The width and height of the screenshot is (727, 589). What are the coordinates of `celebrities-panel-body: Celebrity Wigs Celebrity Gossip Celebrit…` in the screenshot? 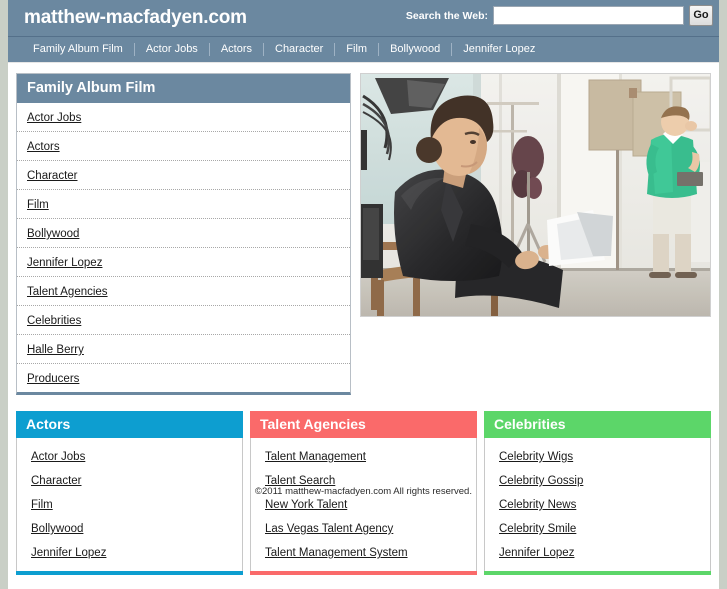 It's located at (597, 504).